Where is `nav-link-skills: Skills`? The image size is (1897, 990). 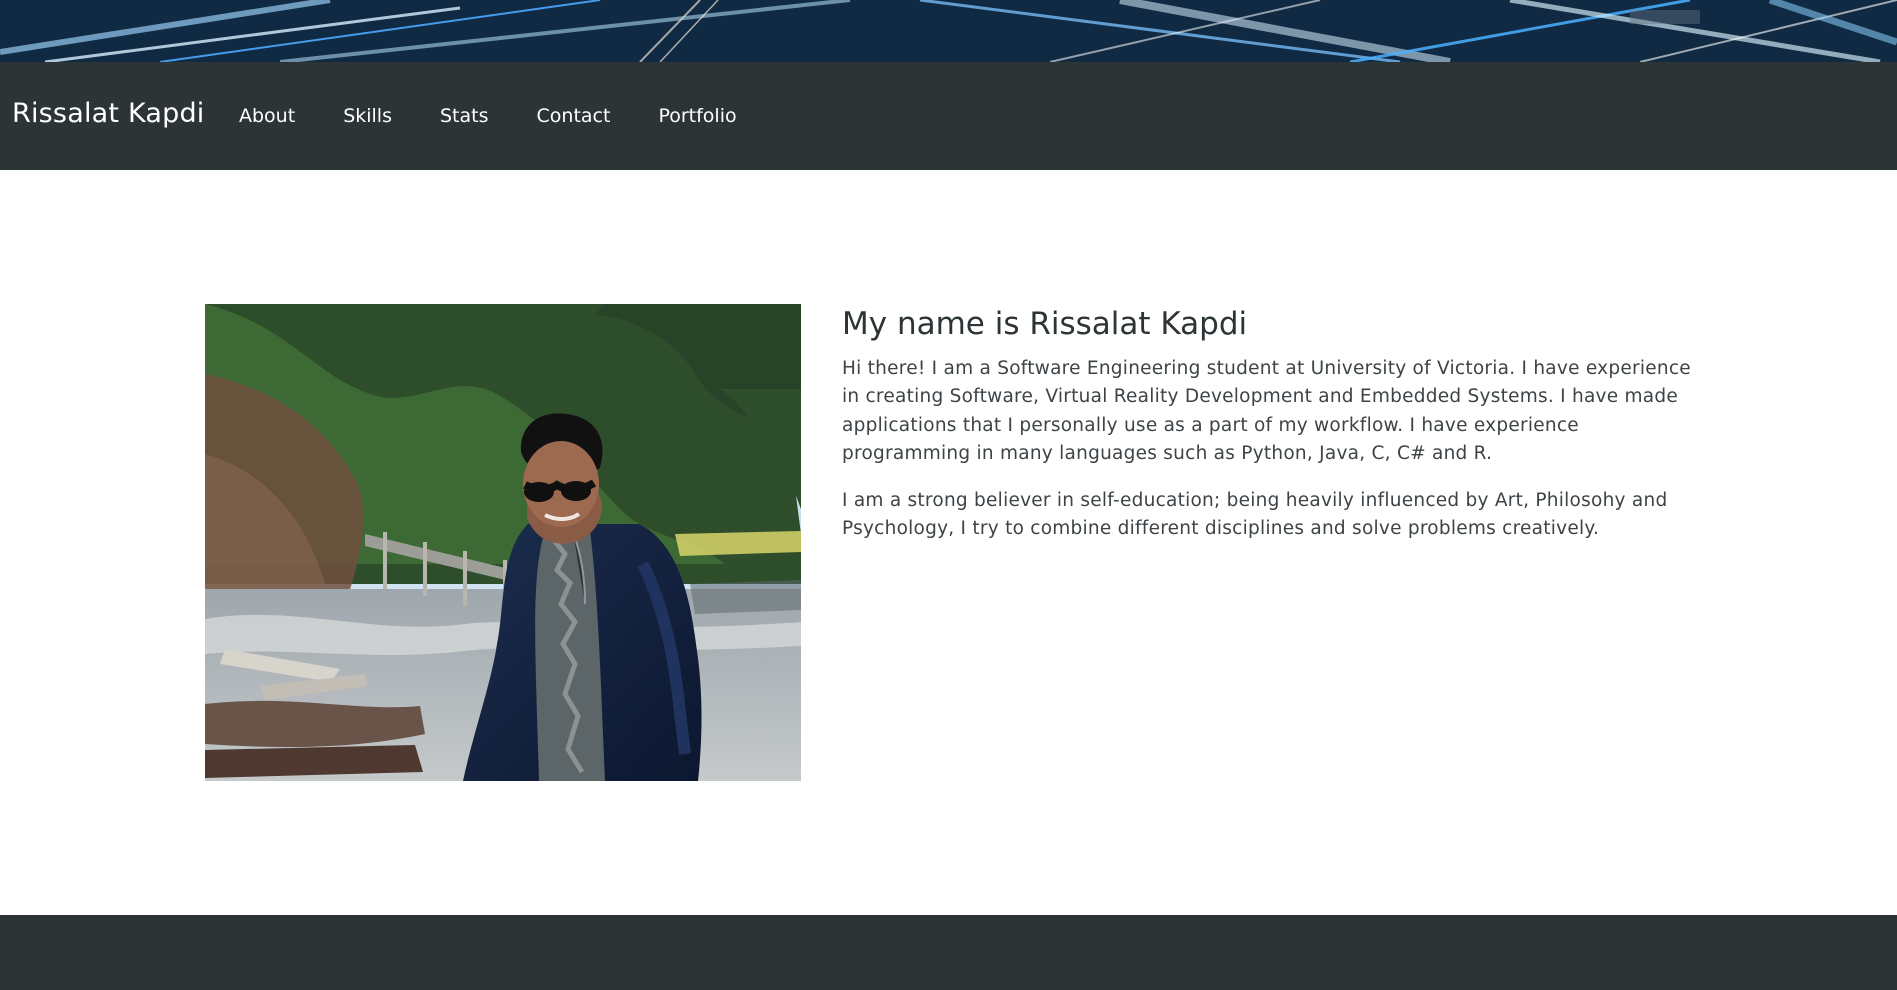
nav-link-skills: Skills is located at coordinates (367, 116).